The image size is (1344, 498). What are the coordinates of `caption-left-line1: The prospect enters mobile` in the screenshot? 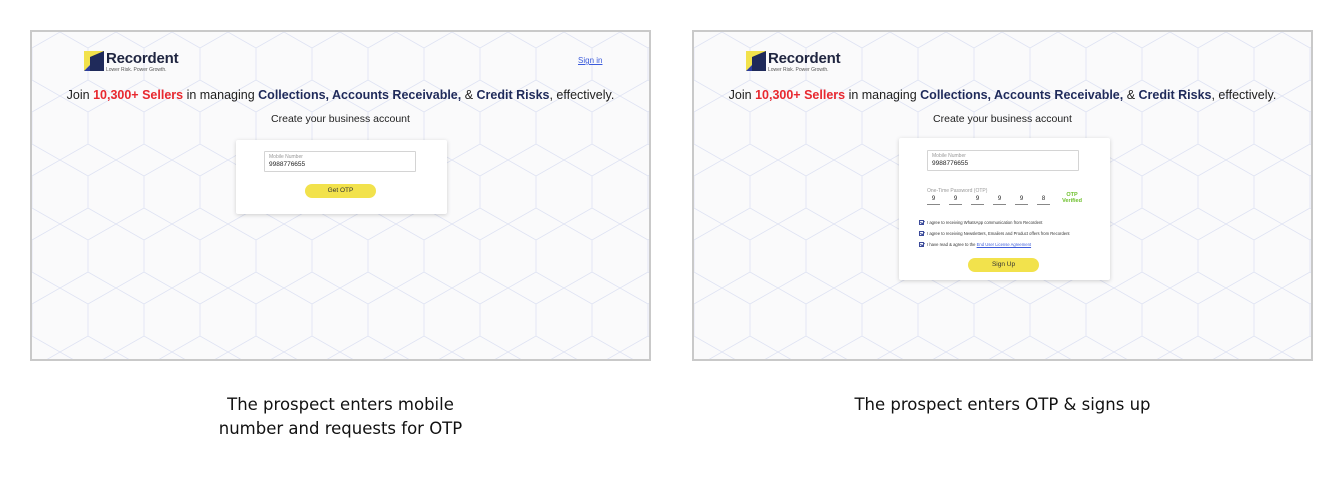 It's located at (340, 404).